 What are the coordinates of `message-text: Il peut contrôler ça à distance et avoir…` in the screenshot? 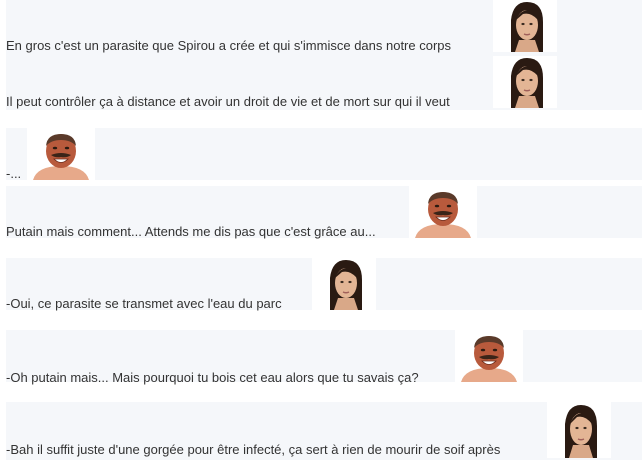 It's located at (228, 101).